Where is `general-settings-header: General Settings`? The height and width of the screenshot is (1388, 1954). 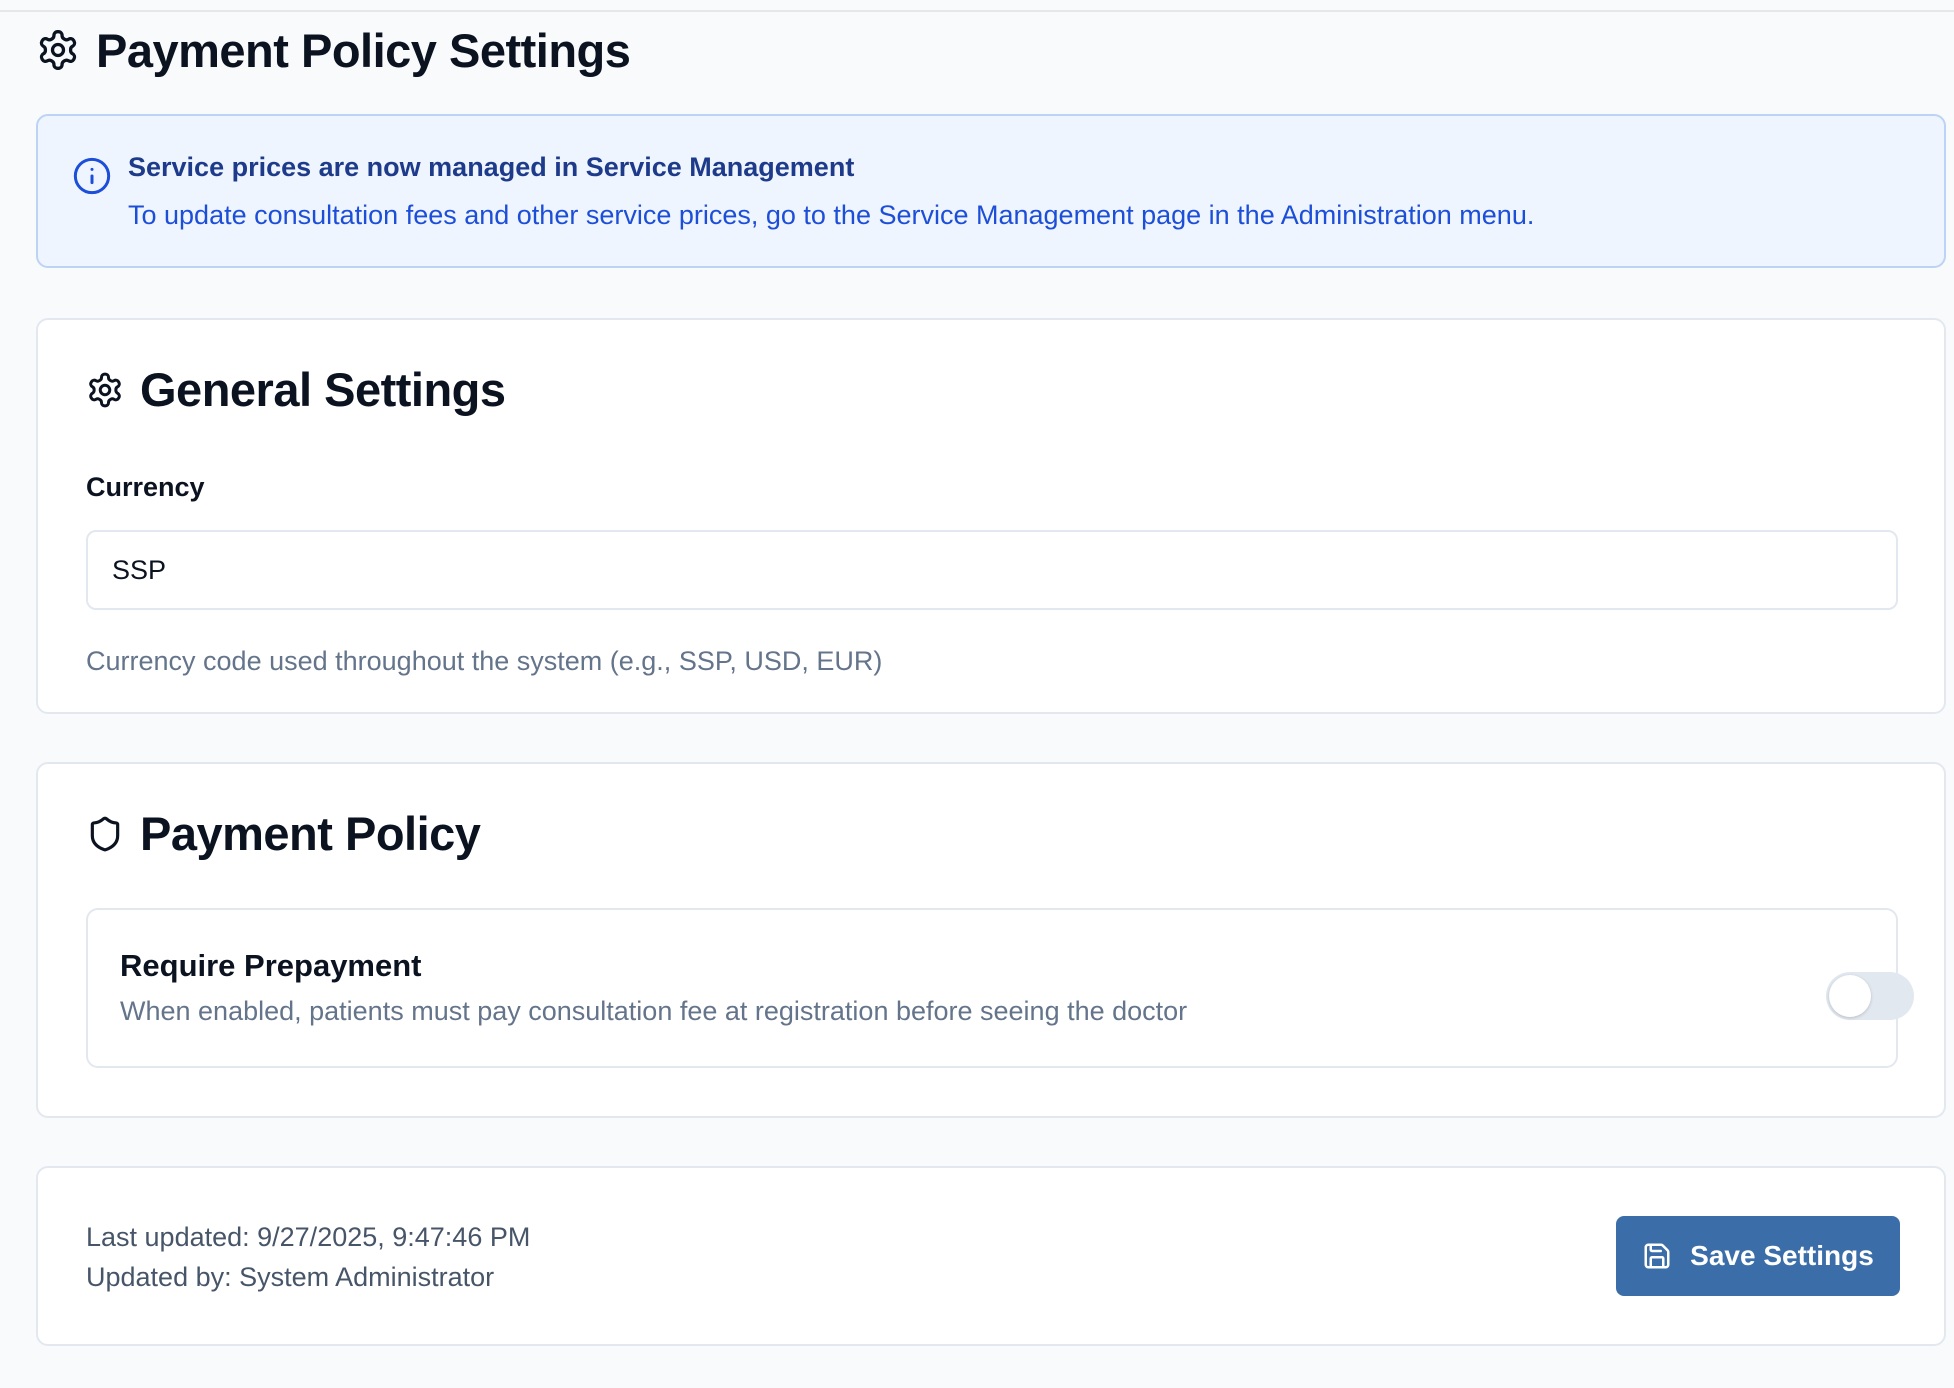
general-settings-header: General Settings is located at coordinates (296, 389).